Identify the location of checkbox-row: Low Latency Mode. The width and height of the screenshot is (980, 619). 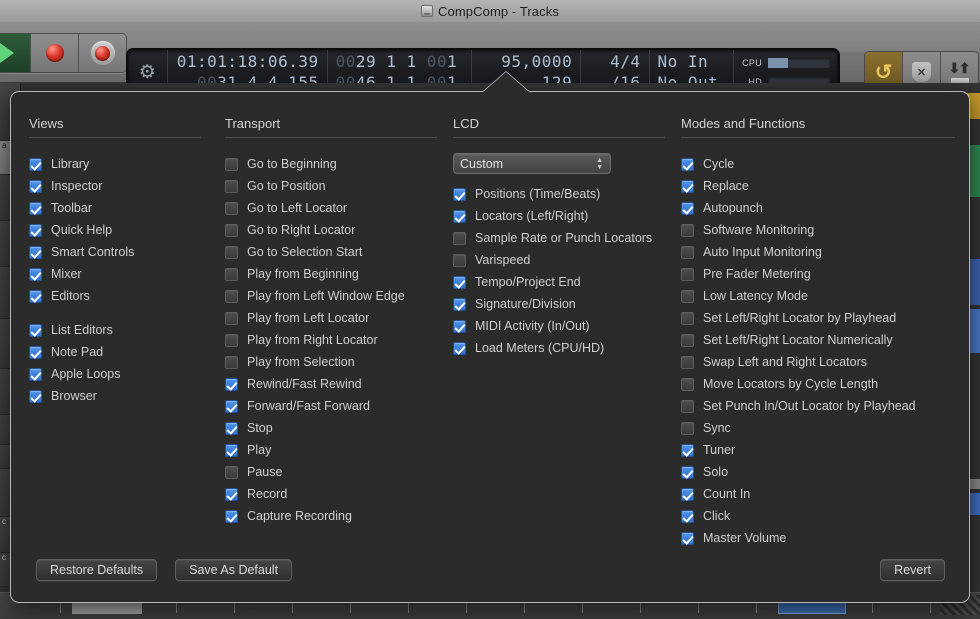
(823, 296).